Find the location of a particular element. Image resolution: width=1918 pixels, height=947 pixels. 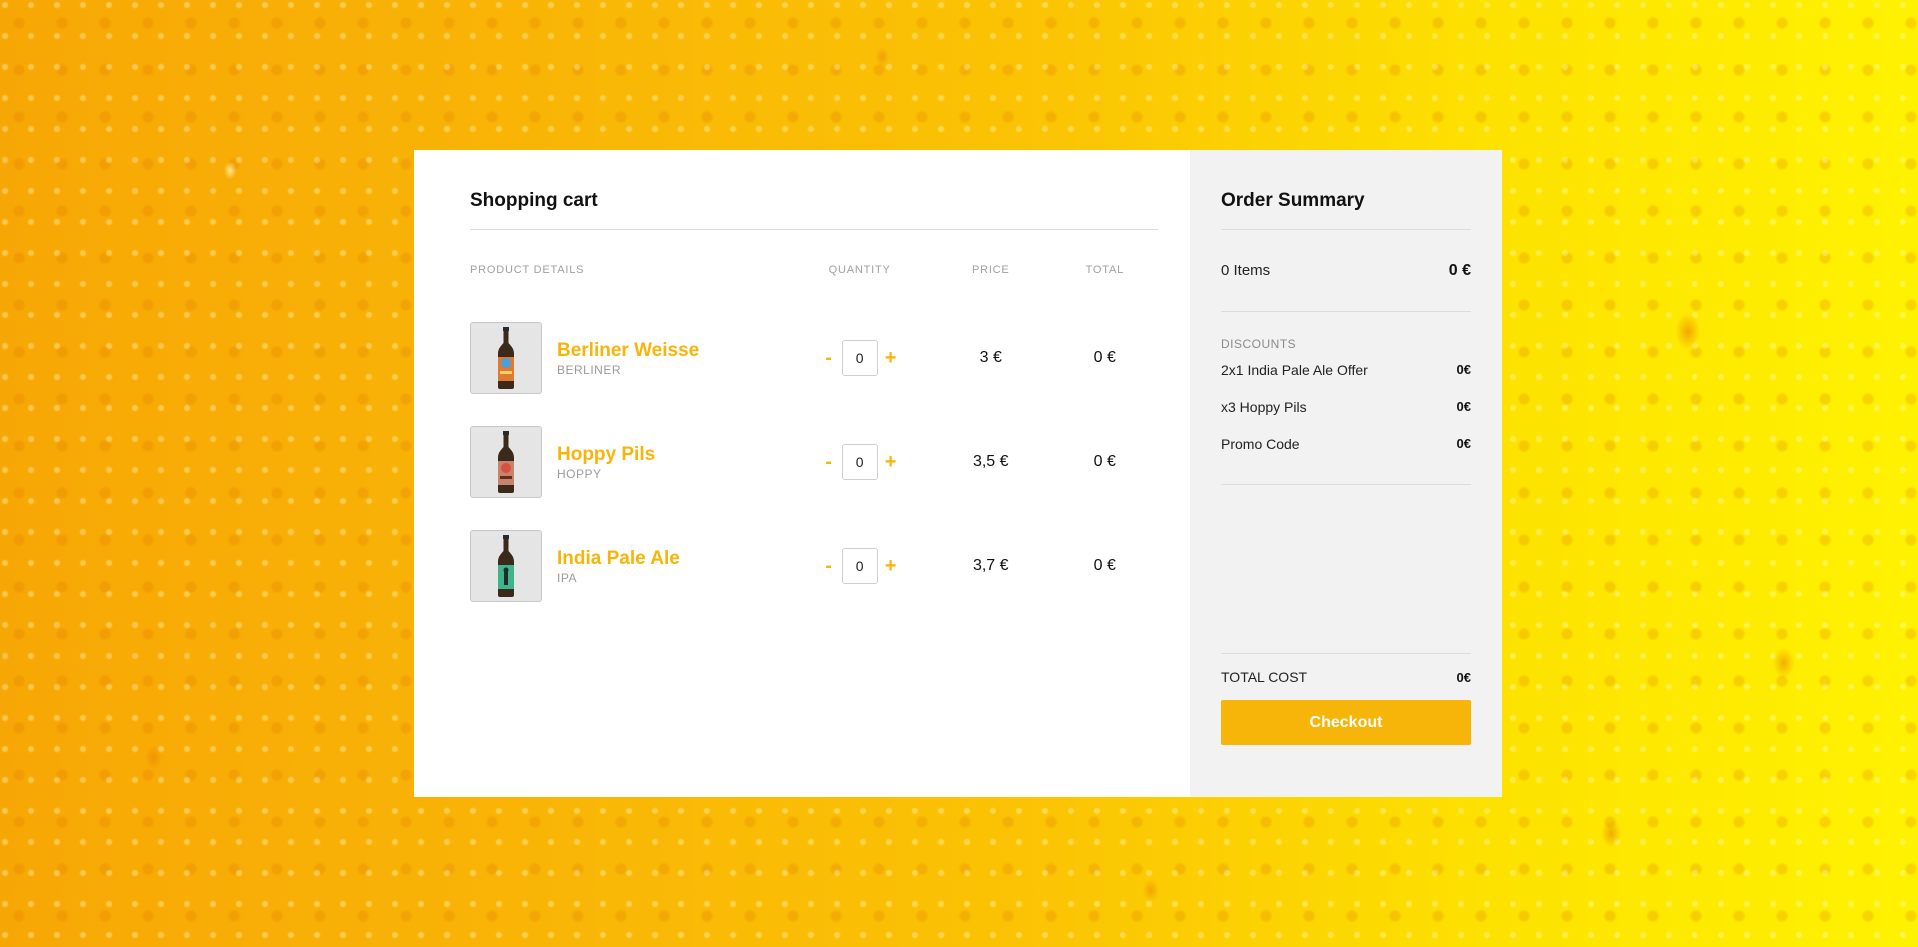

column-header-price: PRICE is located at coordinates (990, 270).